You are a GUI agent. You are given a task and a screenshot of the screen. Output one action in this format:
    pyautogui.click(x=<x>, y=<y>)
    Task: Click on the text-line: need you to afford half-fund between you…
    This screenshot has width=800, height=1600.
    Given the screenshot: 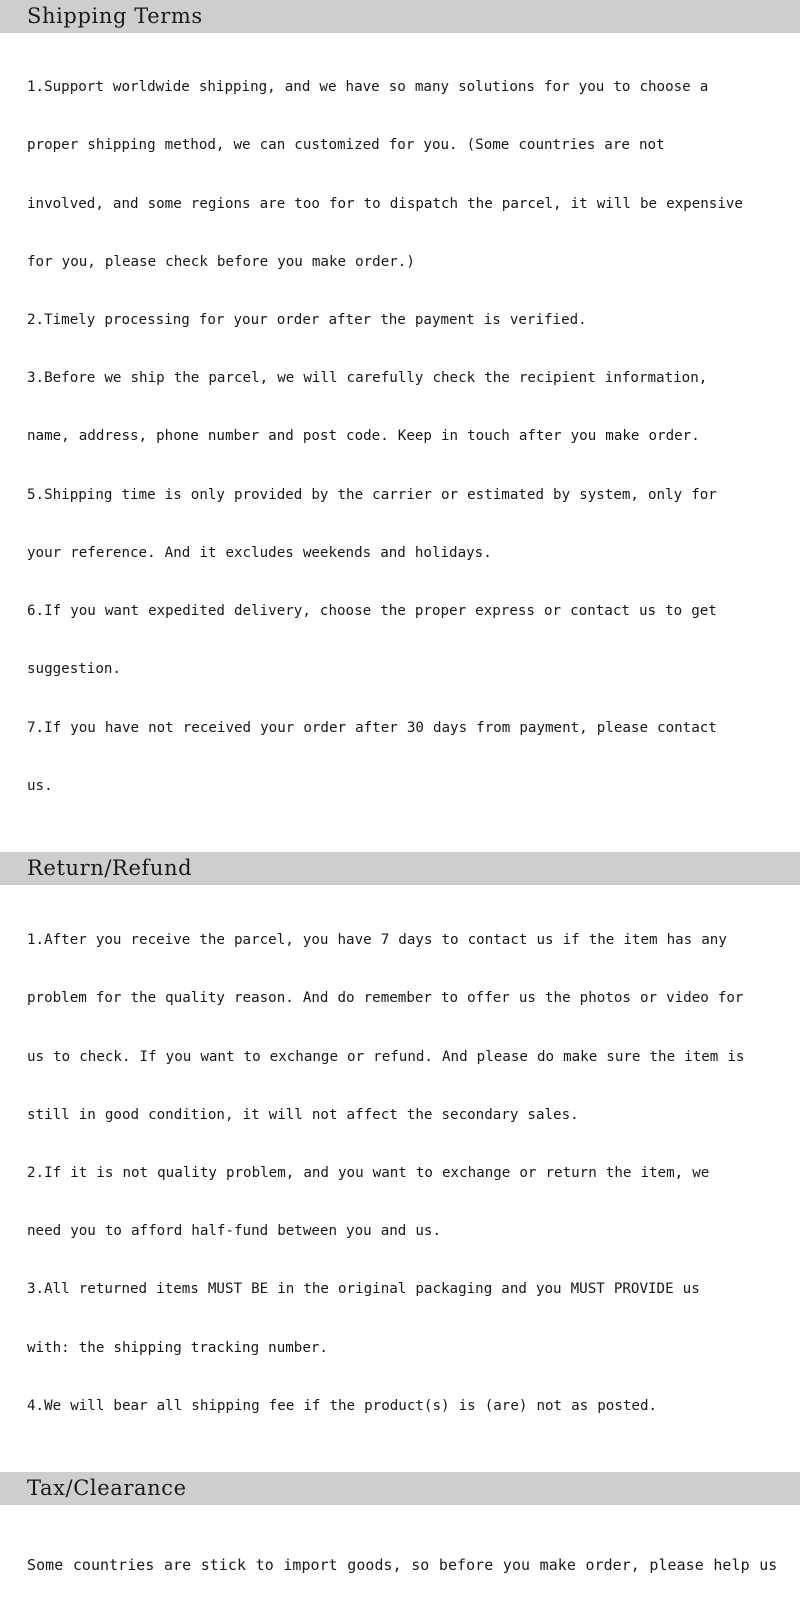 What is the action you would take?
    pyautogui.click(x=234, y=1231)
    